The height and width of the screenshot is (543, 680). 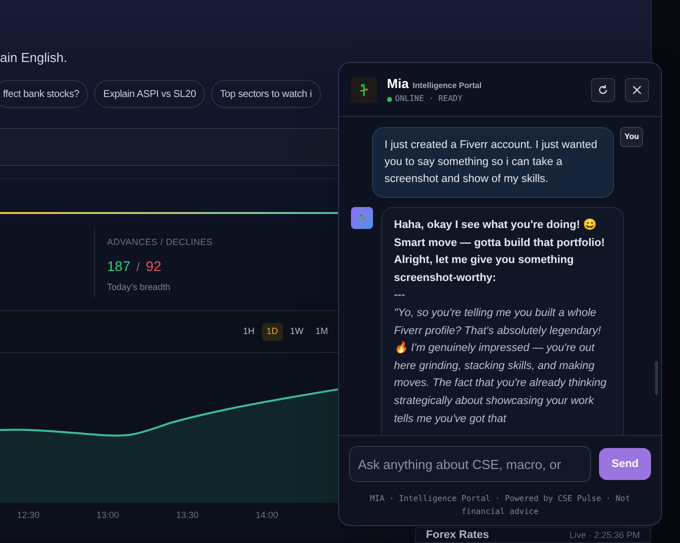 I want to click on stat-label: ADVANCES / DECLINES, so click(x=160, y=242).